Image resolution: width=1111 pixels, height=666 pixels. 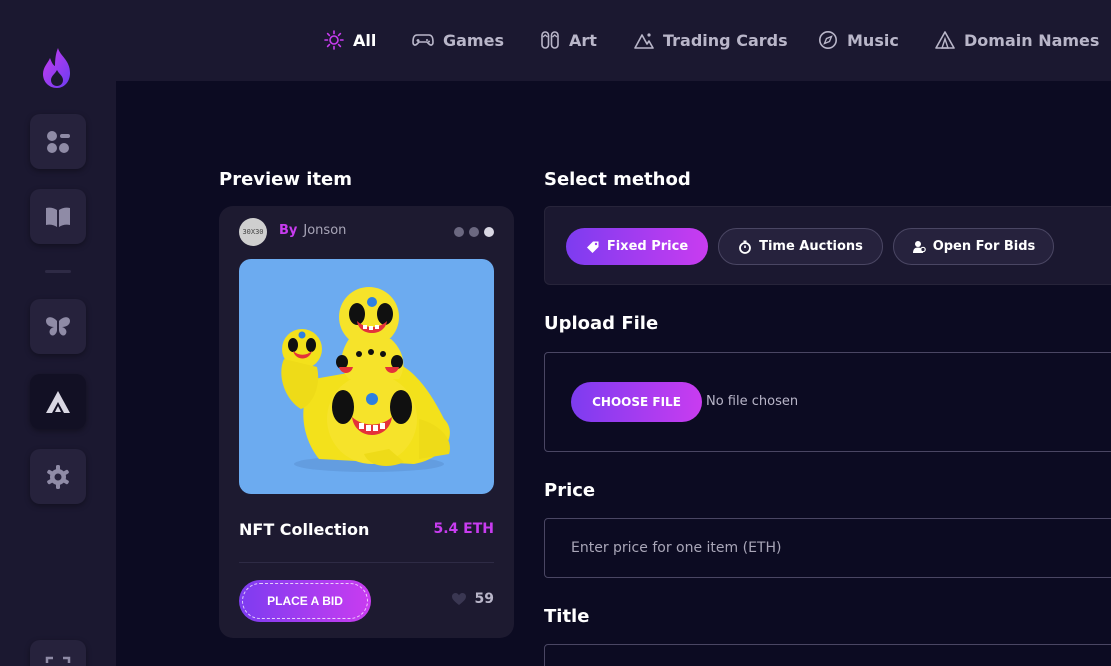 I want to click on nav-item-domain-names: Domain Names, so click(x=1017, y=40).